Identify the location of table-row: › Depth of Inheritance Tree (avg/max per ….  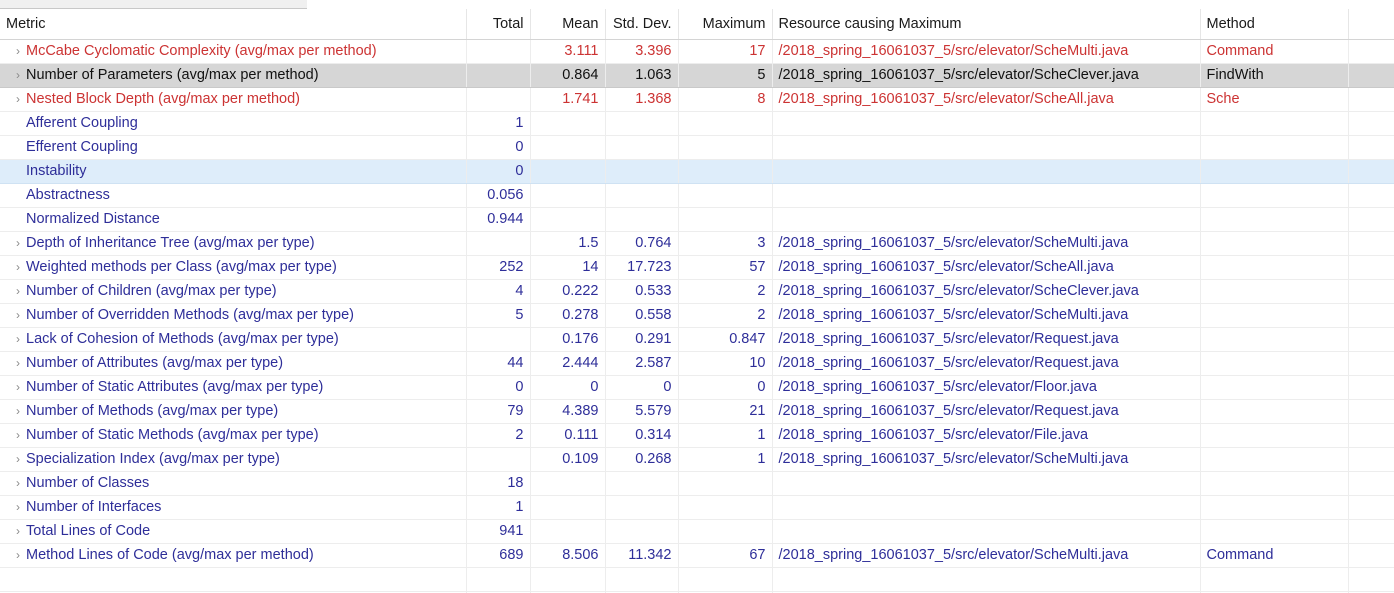
(697, 243).